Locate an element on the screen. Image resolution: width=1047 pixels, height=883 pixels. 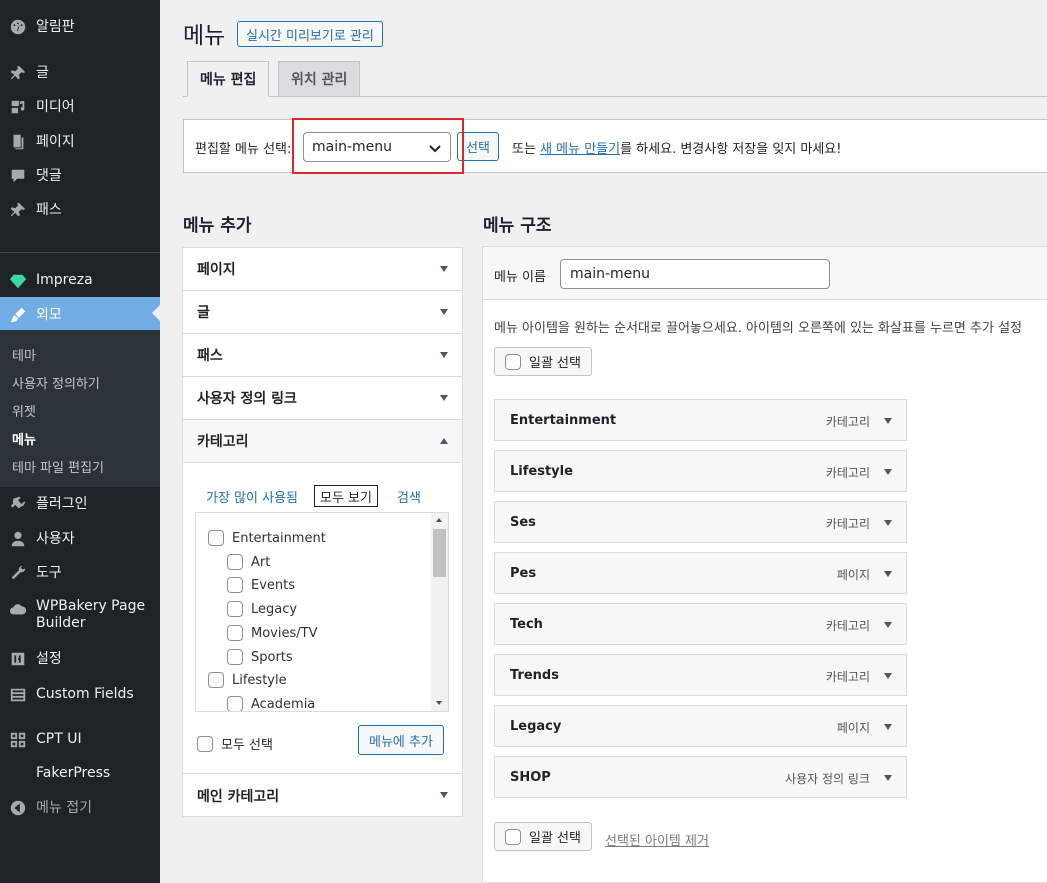
category-label: Art is located at coordinates (261, 562).